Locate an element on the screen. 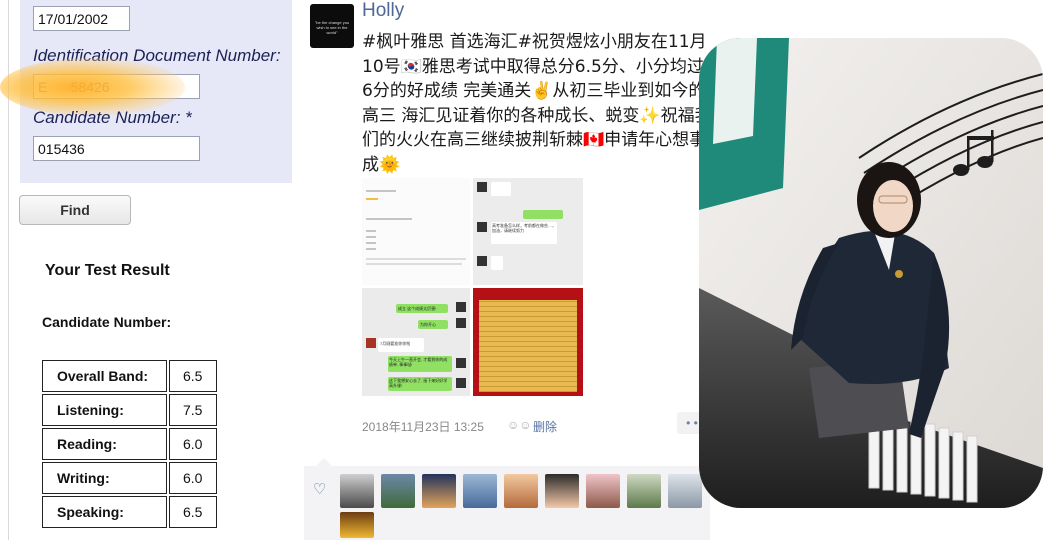 The image size is (1043, 540). chat-thumbnail: 高考准备怎么样，考前都在做些…，加油，请继续努力 is located at coordinates (528, 231).